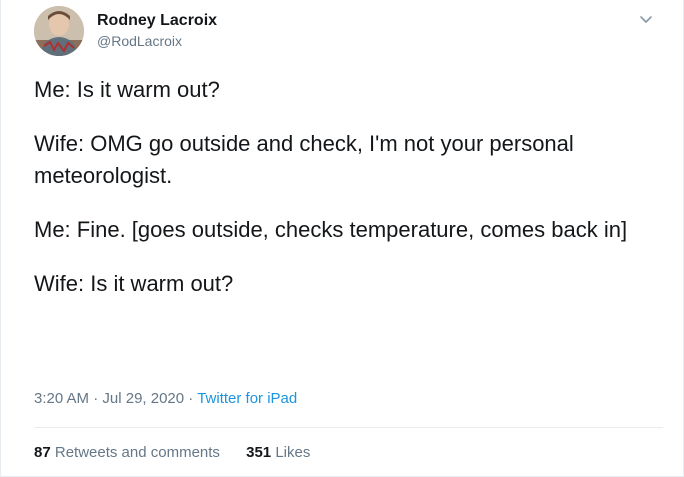  Describe the element at coordinates (134, 283) in the screenshot. I see `tweet-paragraph: Wife: Is it warm out?` at that location.